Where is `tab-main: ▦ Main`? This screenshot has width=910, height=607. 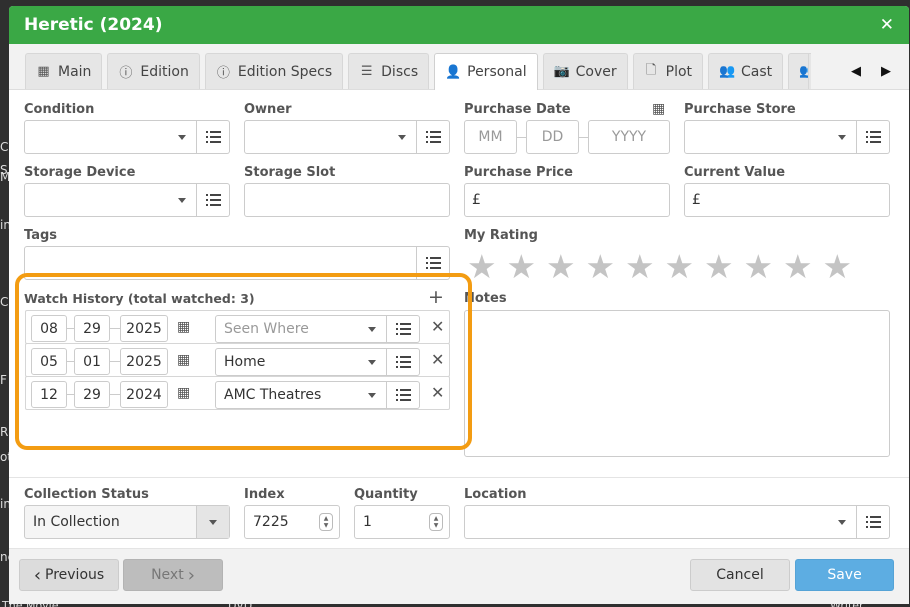 tab-main: ▦ Main is located at coordinates (64, 71).